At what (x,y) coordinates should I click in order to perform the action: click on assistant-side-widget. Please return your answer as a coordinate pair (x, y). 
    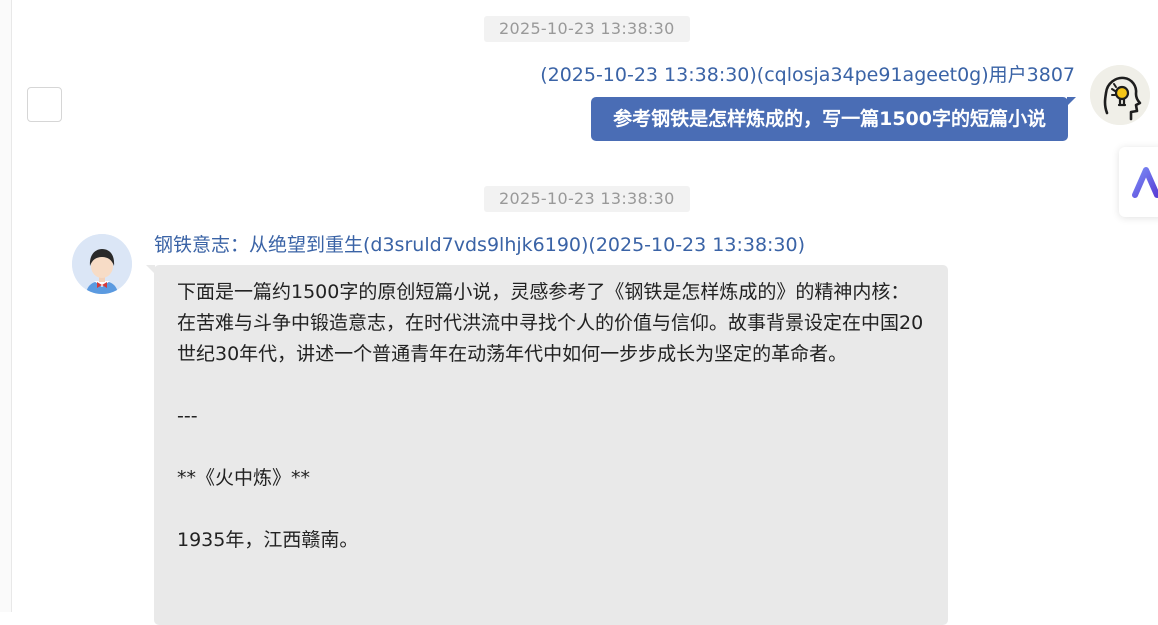
    Looking at the image, I should click on (1138, 182).